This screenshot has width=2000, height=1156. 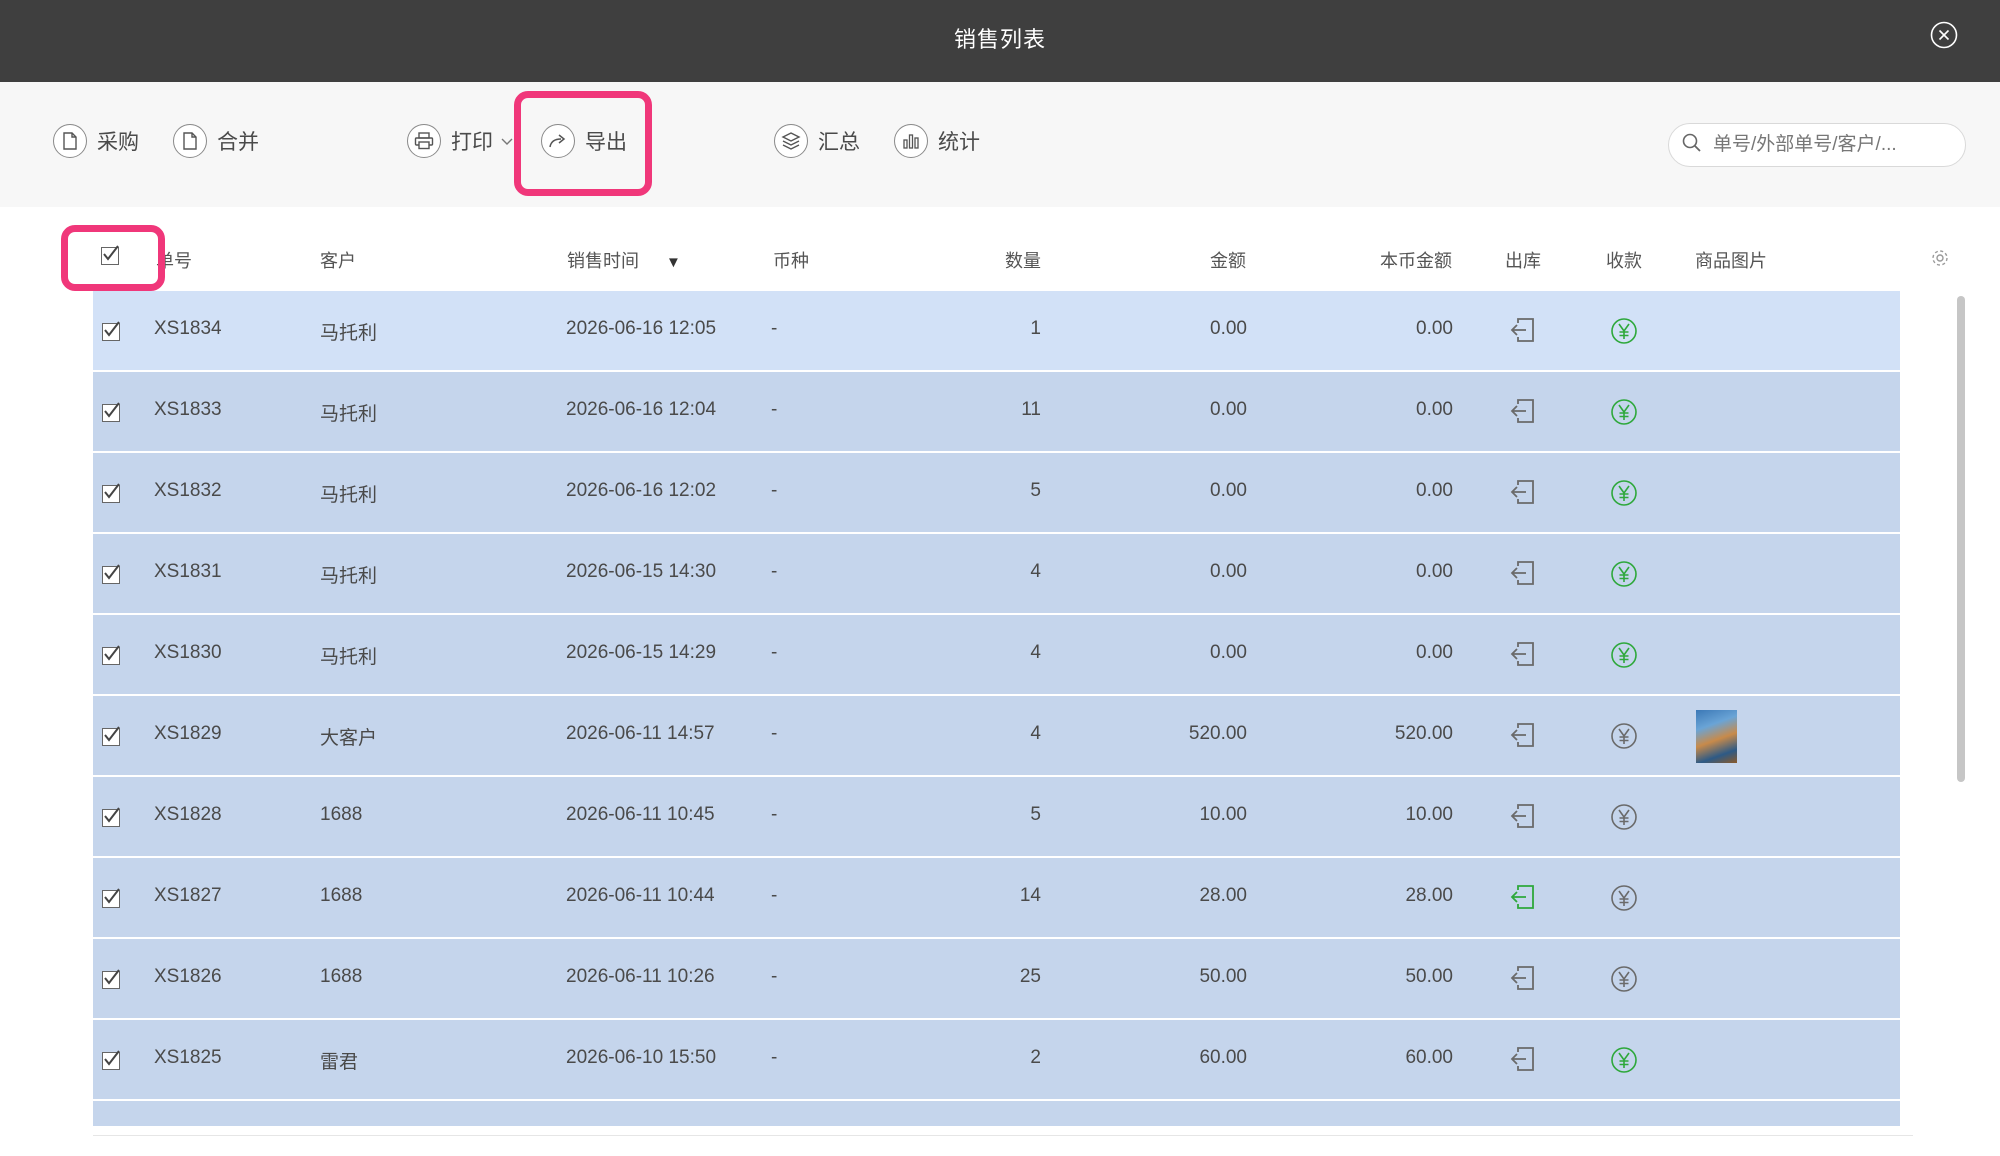 I want to click on order-no-cell: XS1830, so click(x=188, y=653).